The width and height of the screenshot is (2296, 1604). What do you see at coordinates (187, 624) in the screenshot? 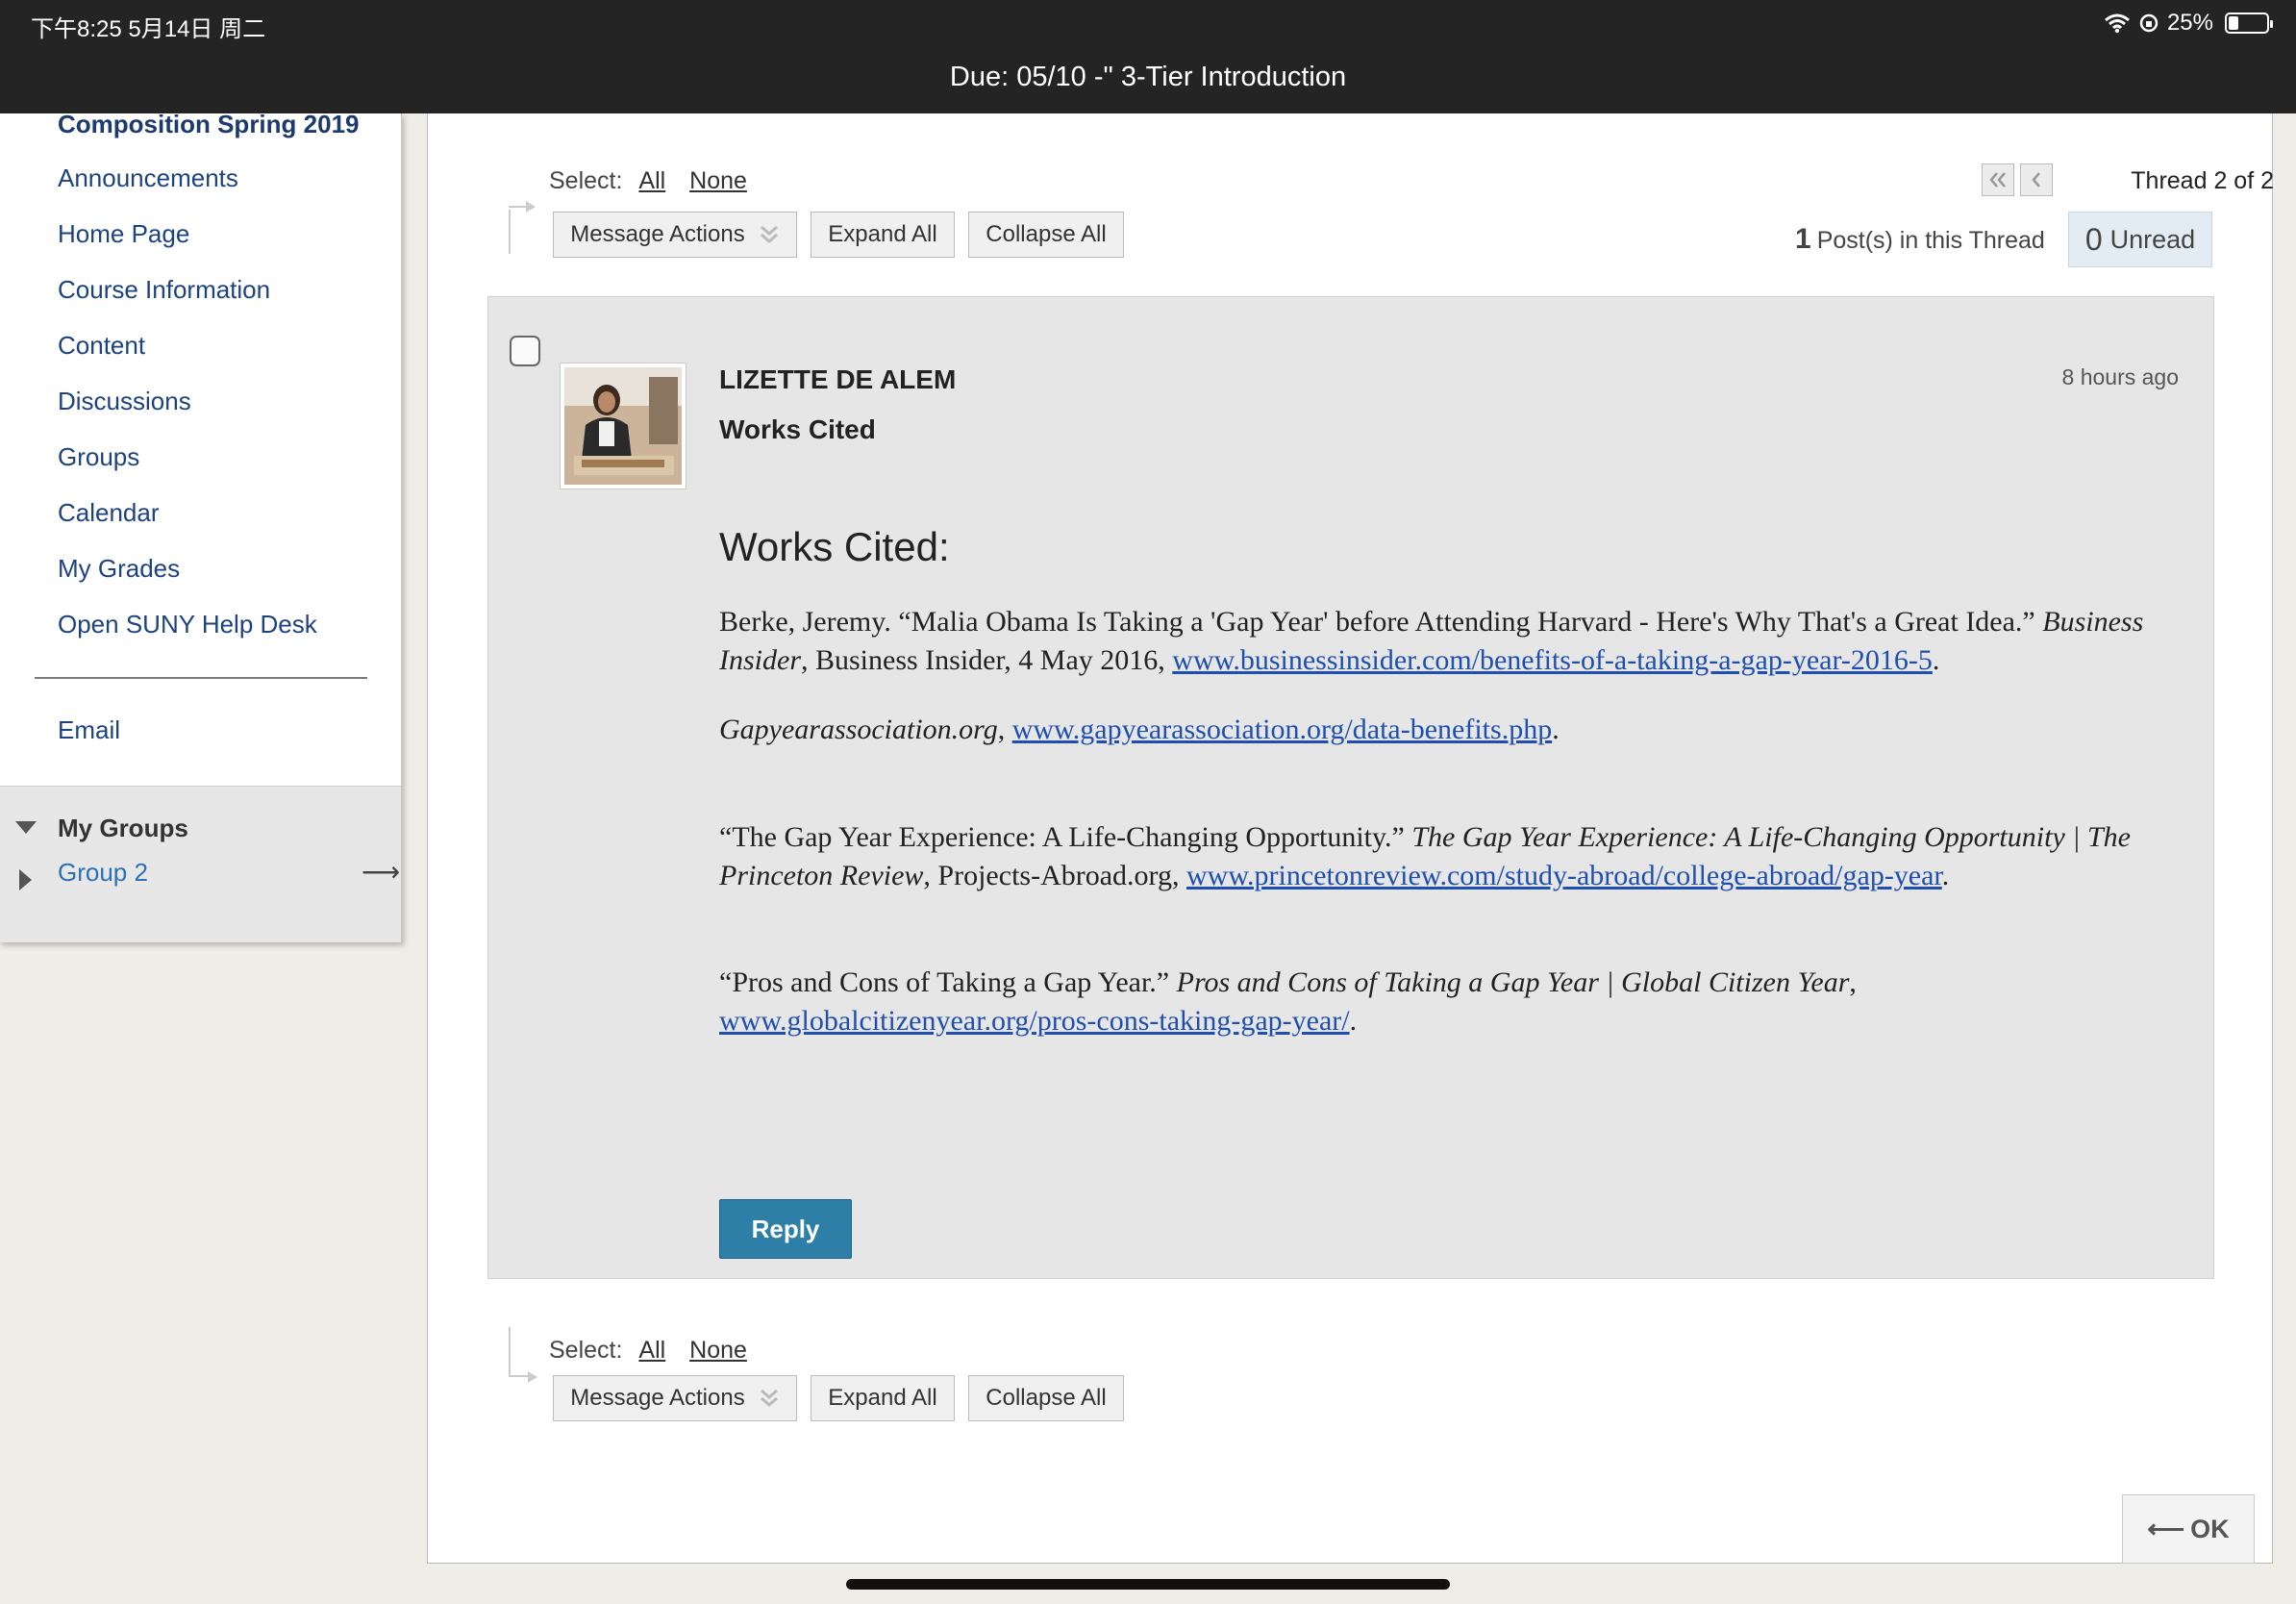
I see `nav-help-desk: Open SUNY Help Desk` at bounding box center [187, 624].